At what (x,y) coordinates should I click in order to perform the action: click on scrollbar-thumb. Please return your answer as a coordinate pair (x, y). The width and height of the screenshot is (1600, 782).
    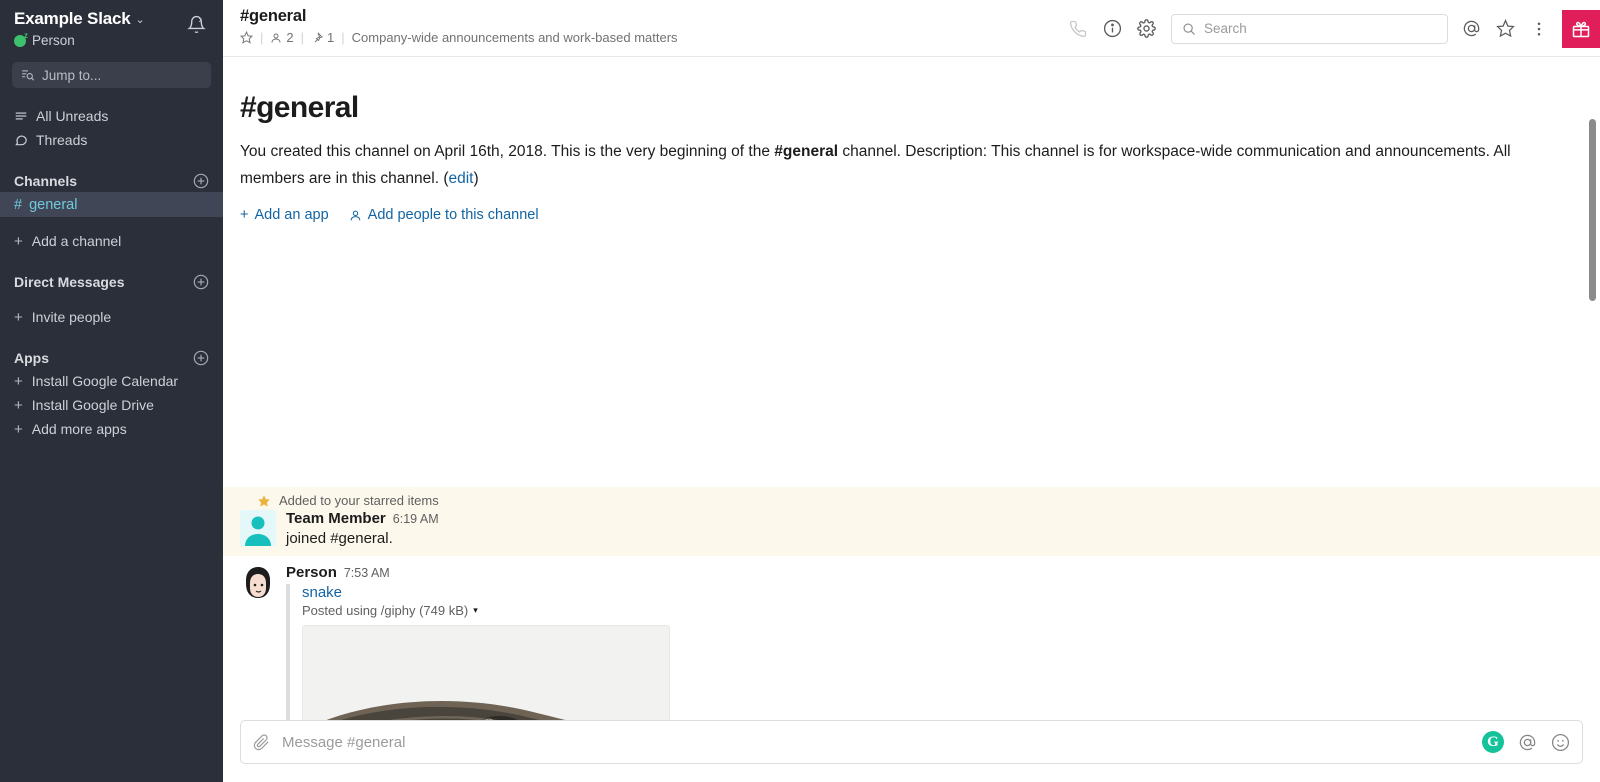
    Looking at the image, I should click on (1592, 210).